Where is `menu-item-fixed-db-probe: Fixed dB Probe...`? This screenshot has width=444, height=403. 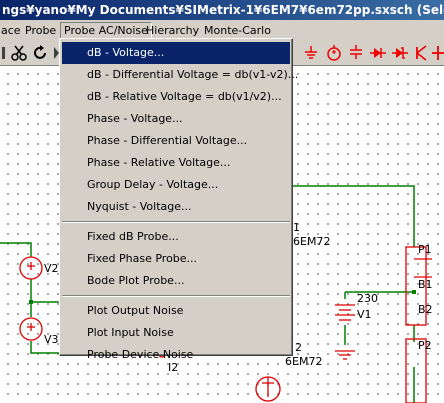
menu-item-fixed-db-probe: Fixed dB Probe... is located at coordinates (176, 237).